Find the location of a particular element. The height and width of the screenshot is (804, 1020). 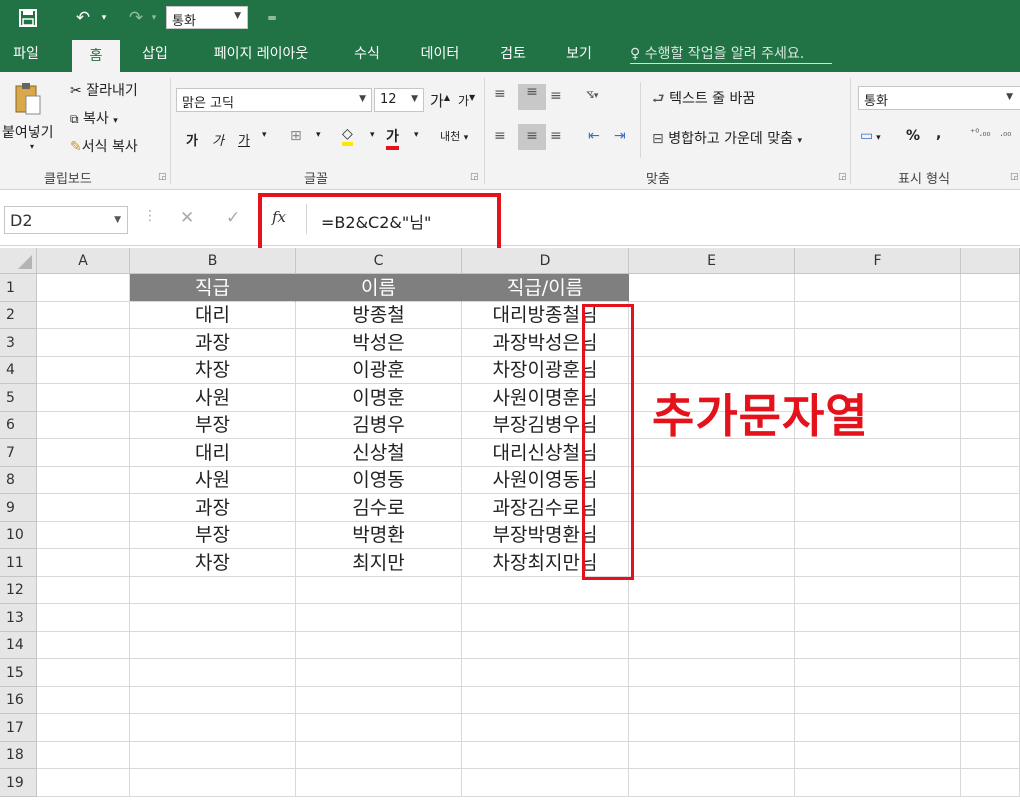

cell-b8: 사원 is located at coordinates (213, 480).